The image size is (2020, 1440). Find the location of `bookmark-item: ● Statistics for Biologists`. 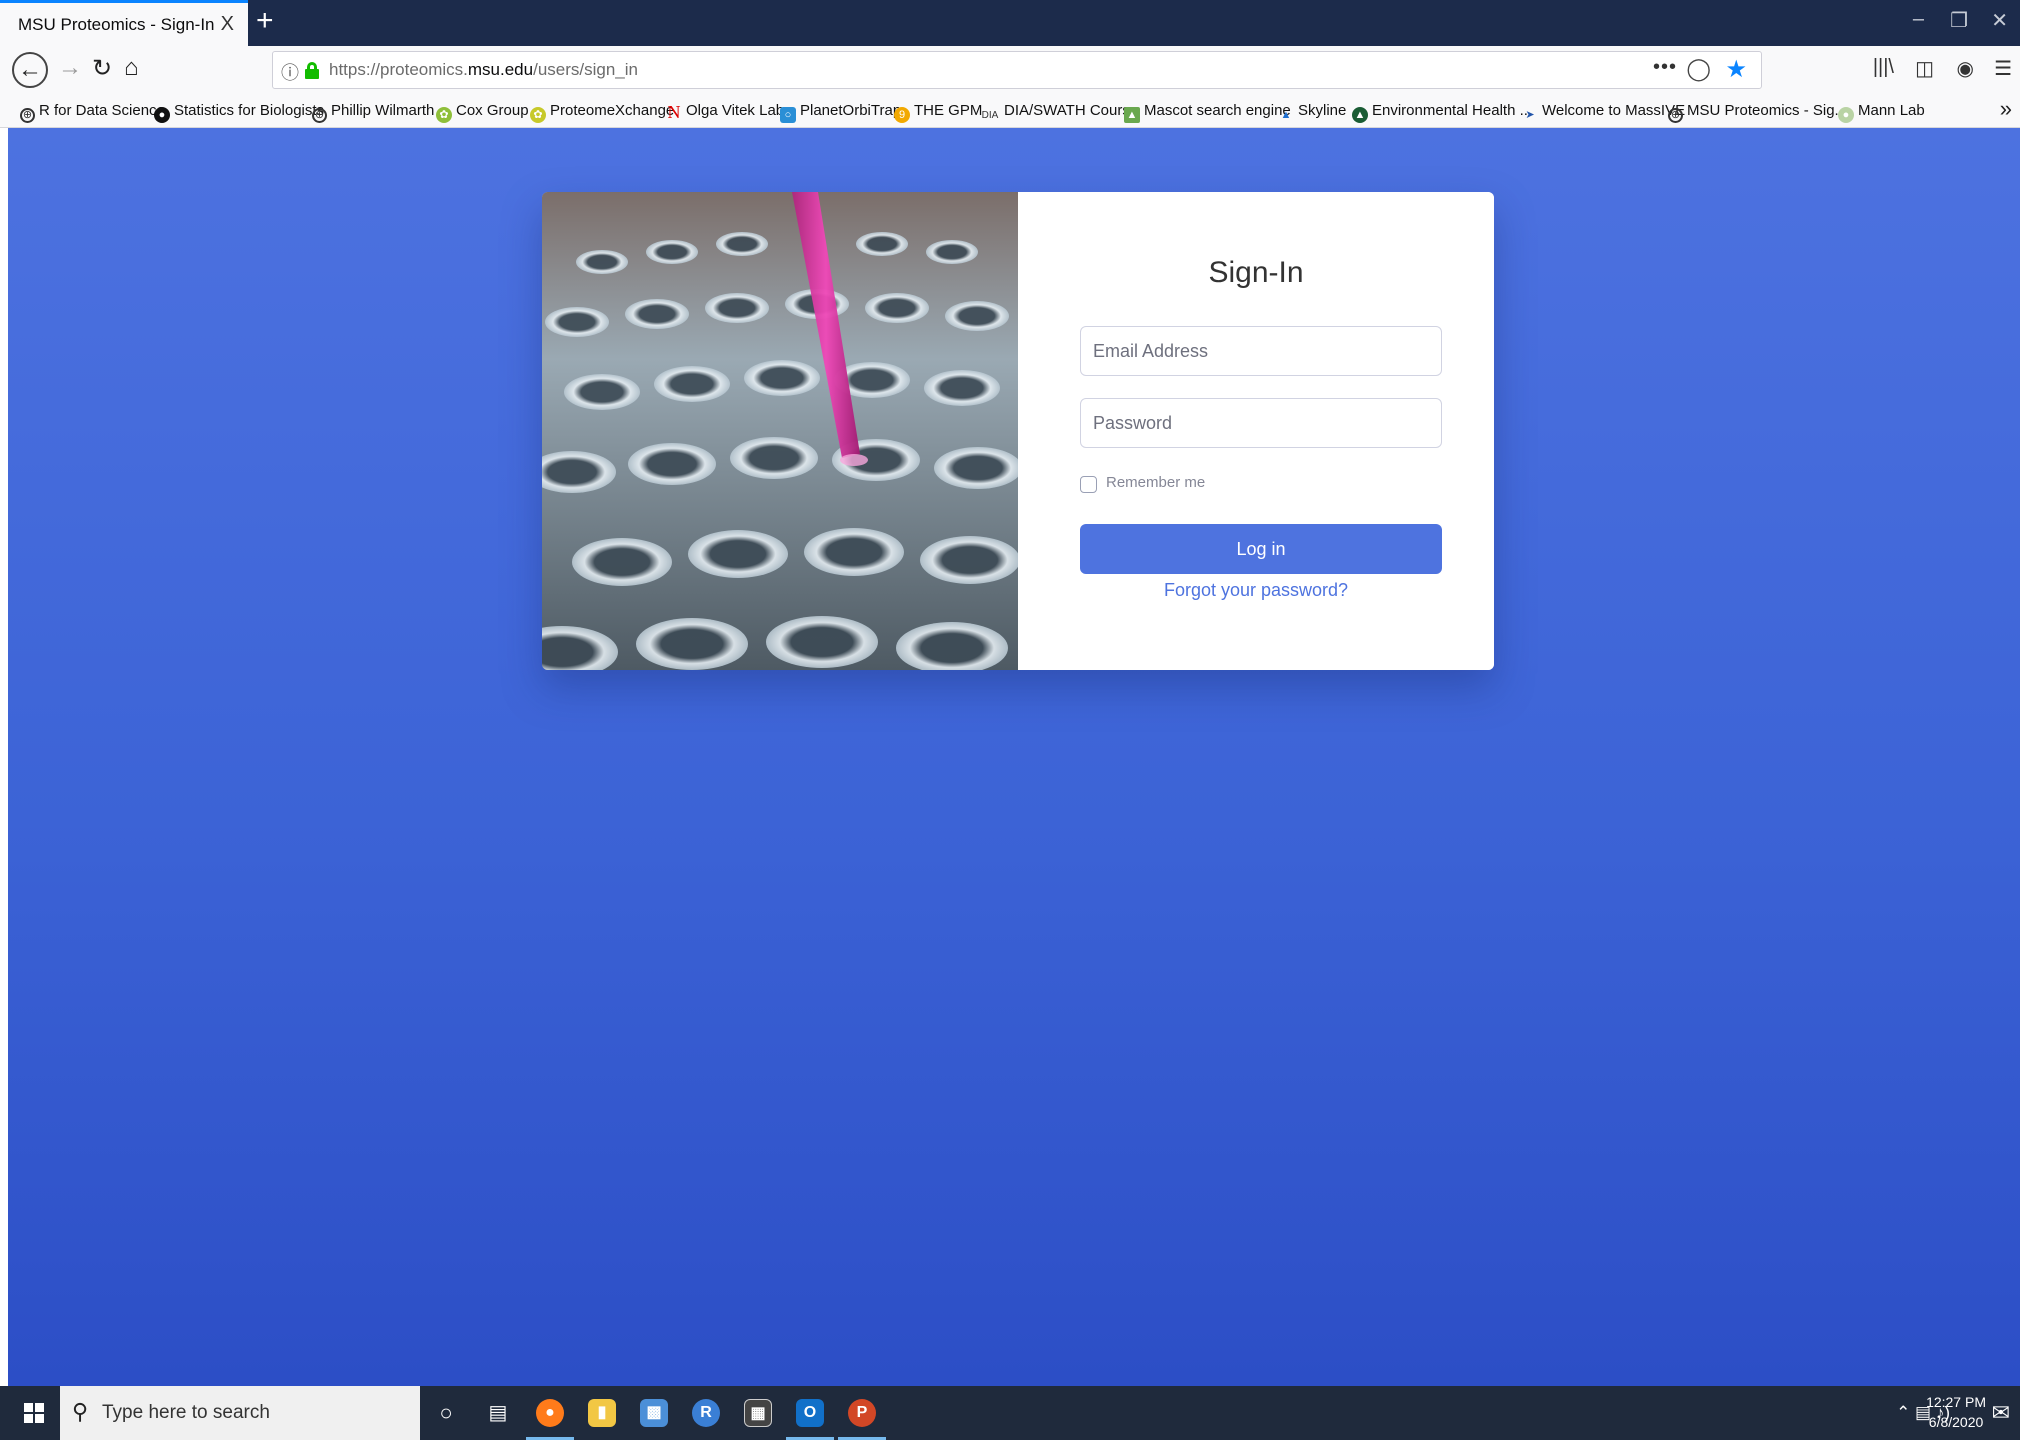

bookmark-item: ● Statistics for Biologists is located at coordinates (239, 112).